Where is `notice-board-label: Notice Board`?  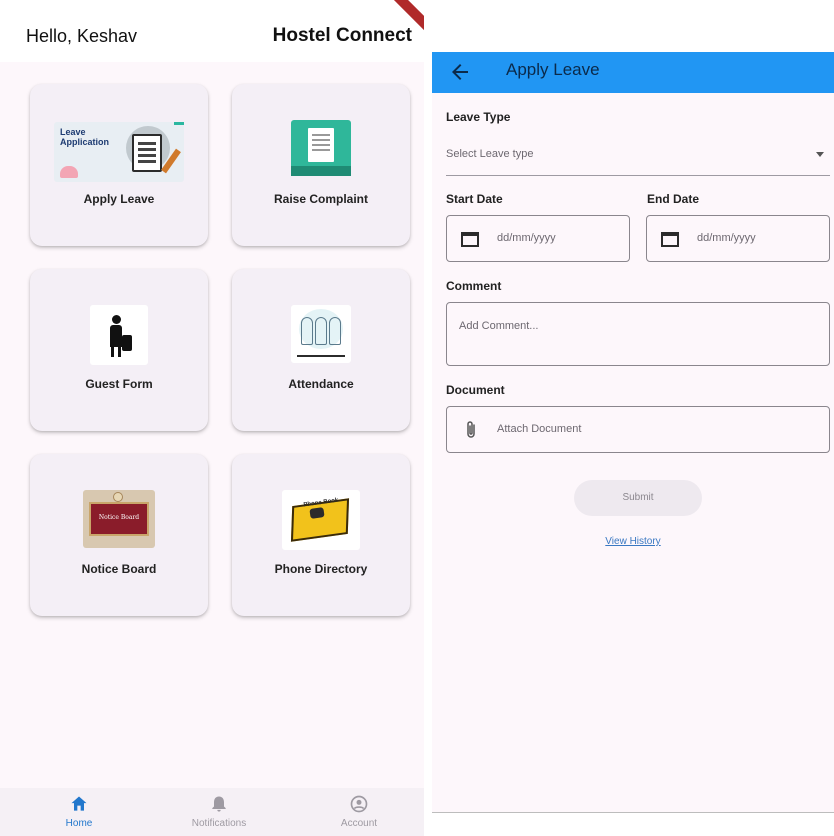 notice-board-label: Notice Board is located at coordinates (119, 569).